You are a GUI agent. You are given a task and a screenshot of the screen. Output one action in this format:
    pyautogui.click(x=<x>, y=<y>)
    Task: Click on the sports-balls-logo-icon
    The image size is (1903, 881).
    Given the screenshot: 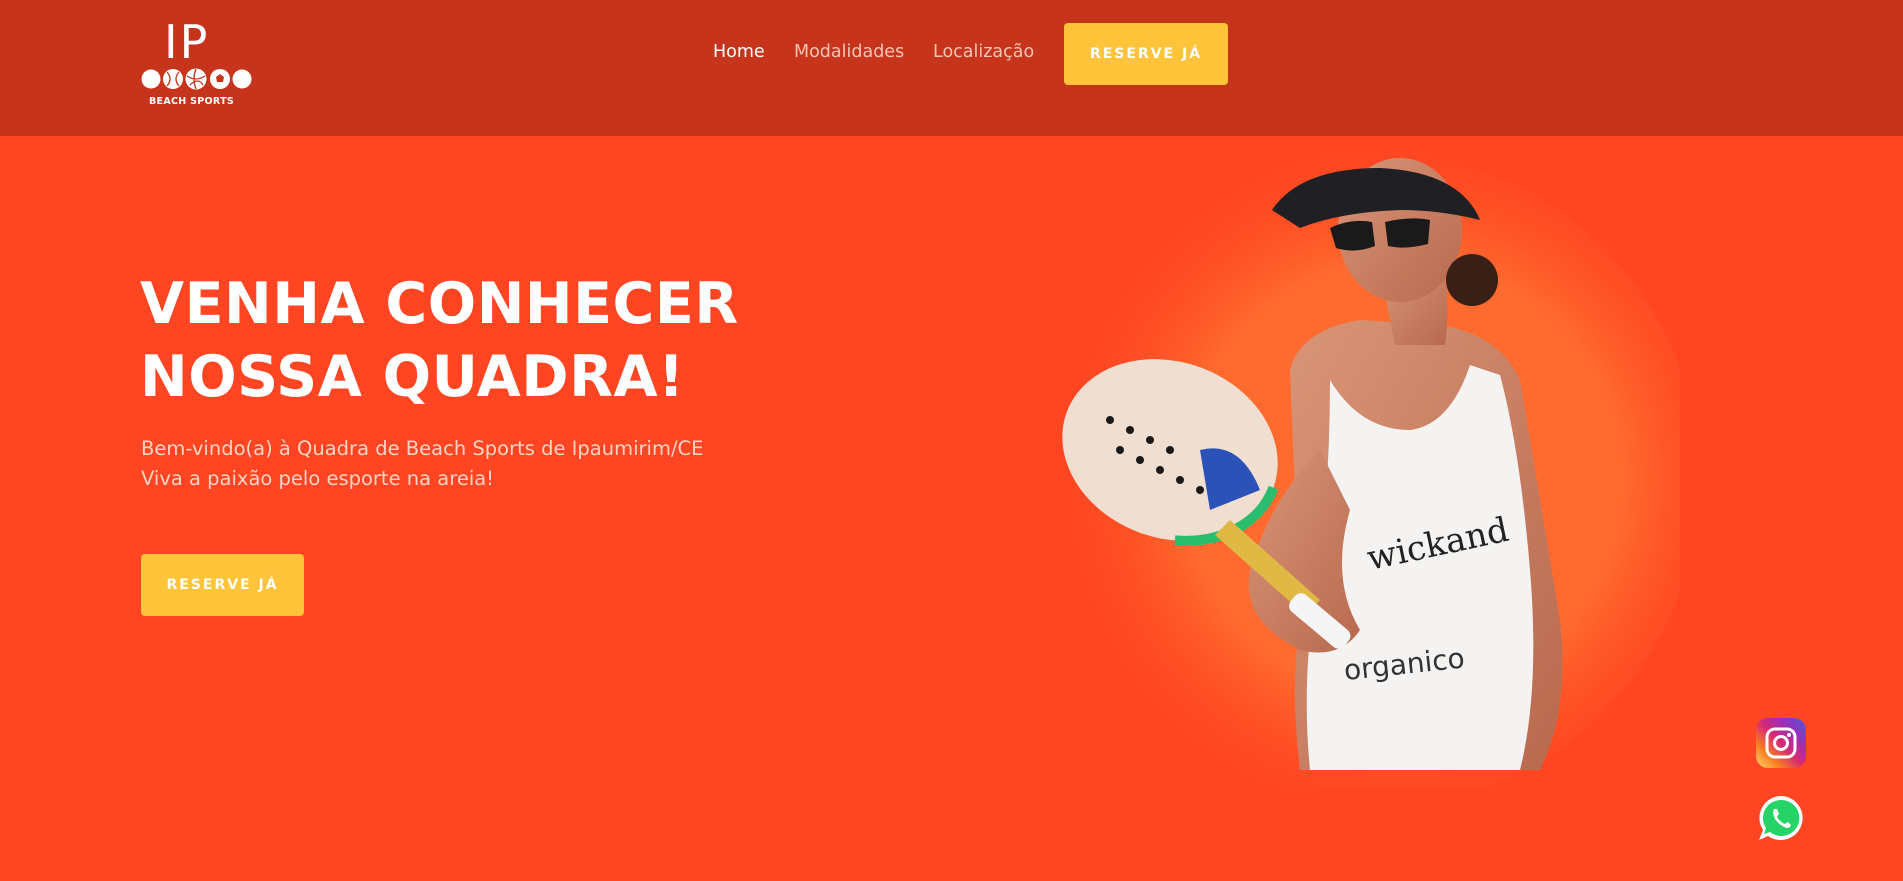 What is the action you would take?
    pyautogui.click(x=196, y=79)
    